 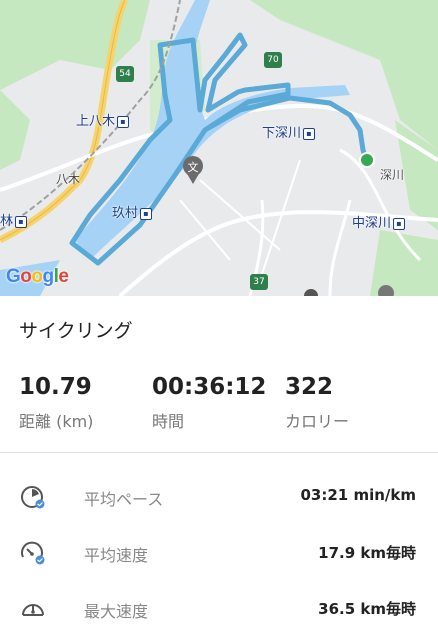 What do you see at coordinates (379, 221) in the screenshot?
I see `station-label-nakafukawa: 中深川 ▪` at bounding box center [379, 221].